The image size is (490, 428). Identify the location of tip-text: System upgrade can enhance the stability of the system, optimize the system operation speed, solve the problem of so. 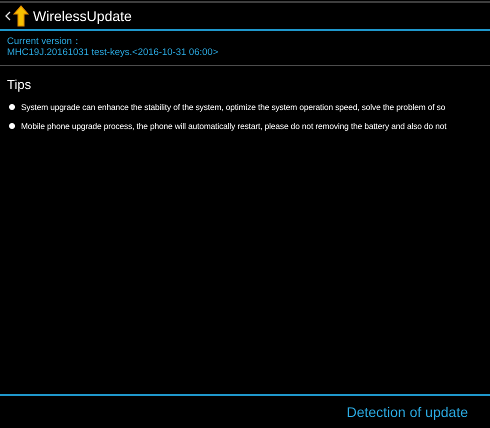
(233, 106).